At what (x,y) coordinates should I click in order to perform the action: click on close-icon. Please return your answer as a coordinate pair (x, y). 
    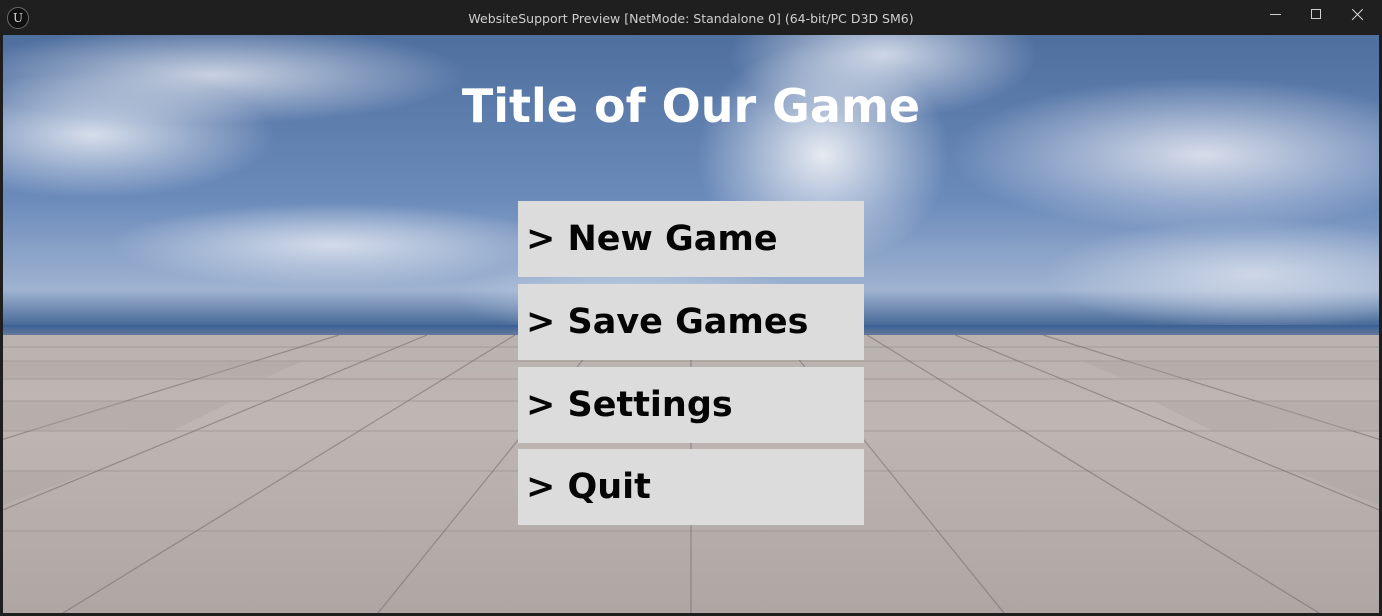
    Looking at the image, I should click on (1357, 15).